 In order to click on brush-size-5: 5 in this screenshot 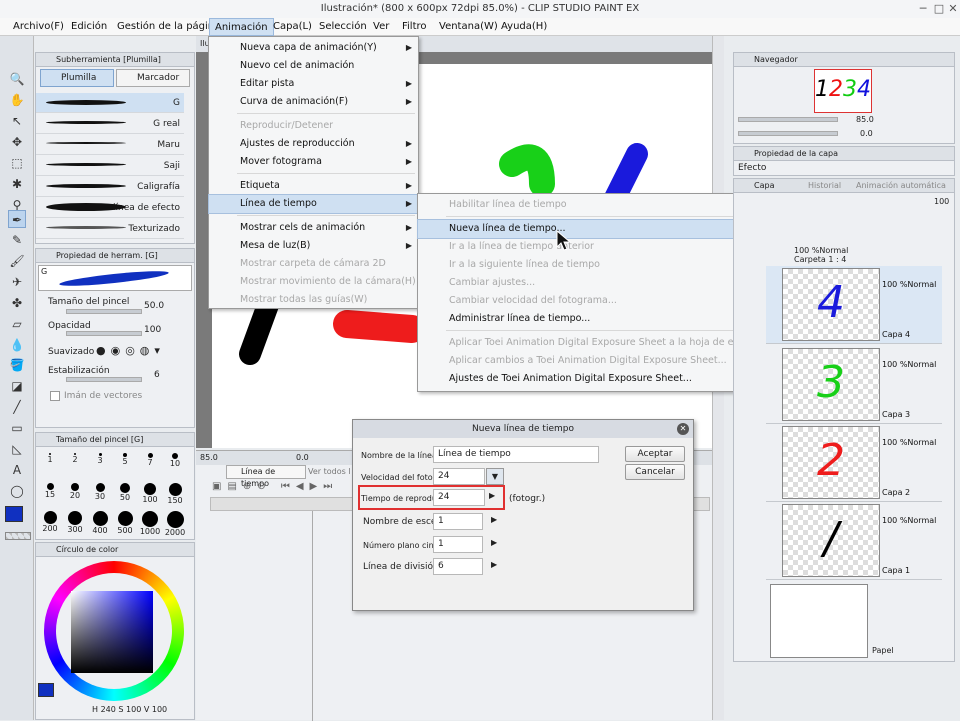, I will do `click(125, 459)`.